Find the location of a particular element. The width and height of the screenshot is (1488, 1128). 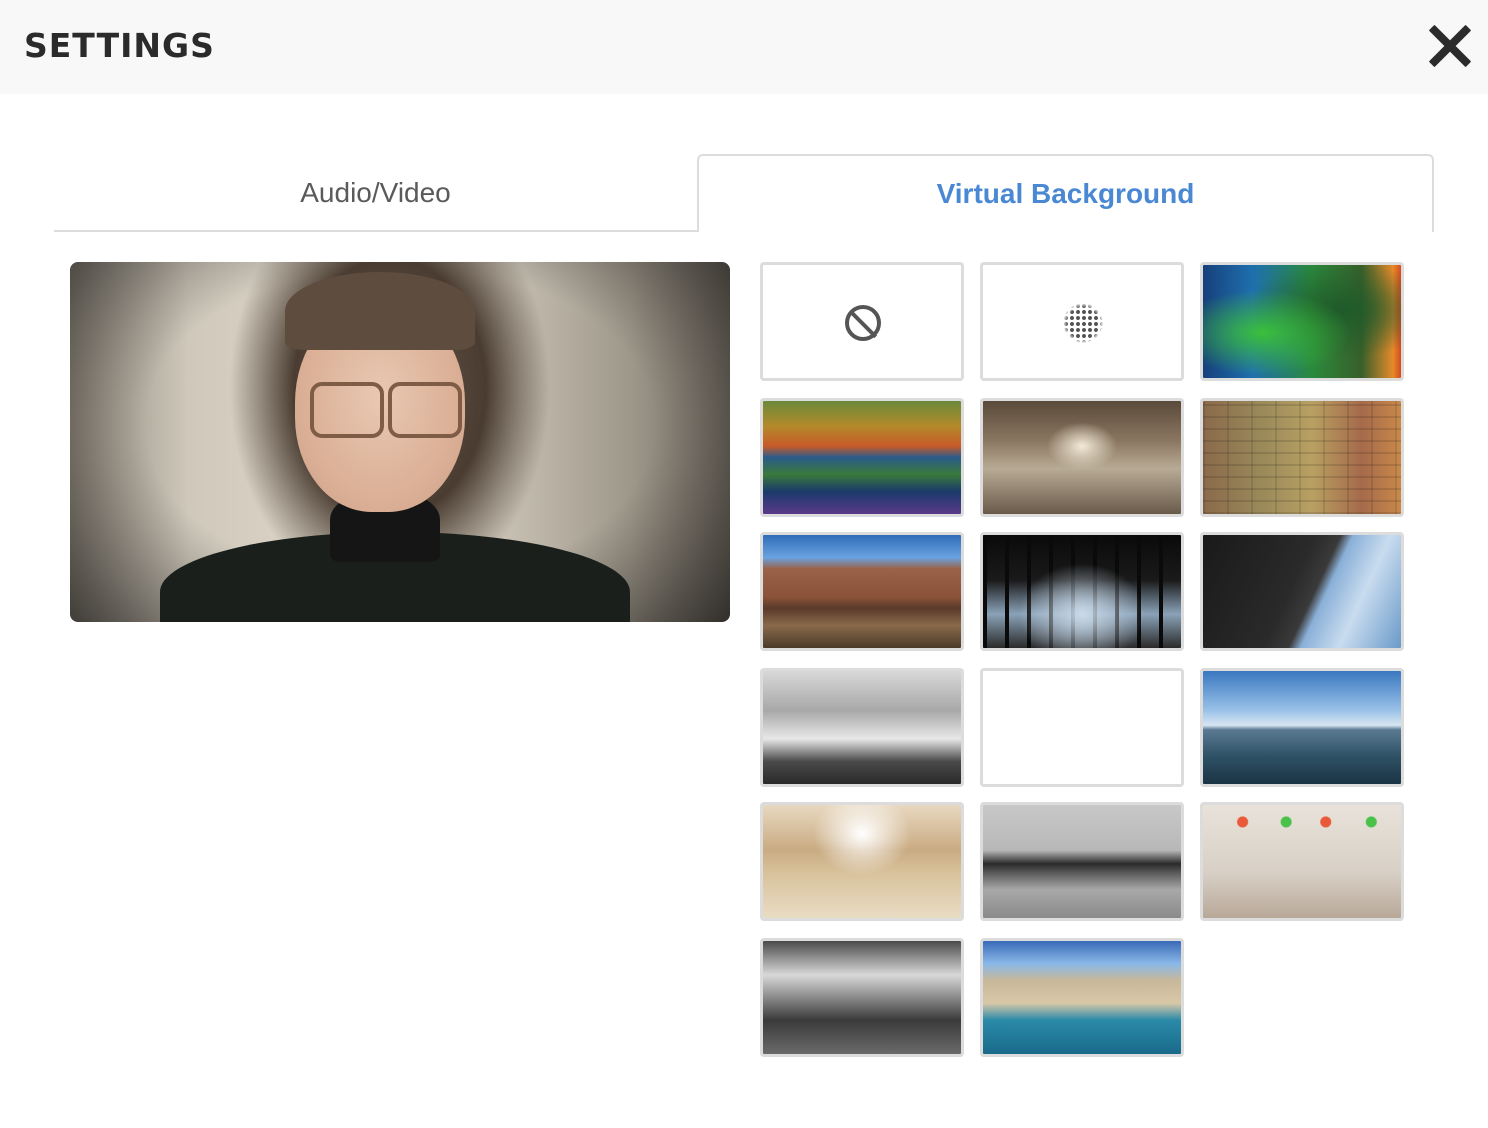

background-option-atrium-interior is located at coordinates (862, 861).